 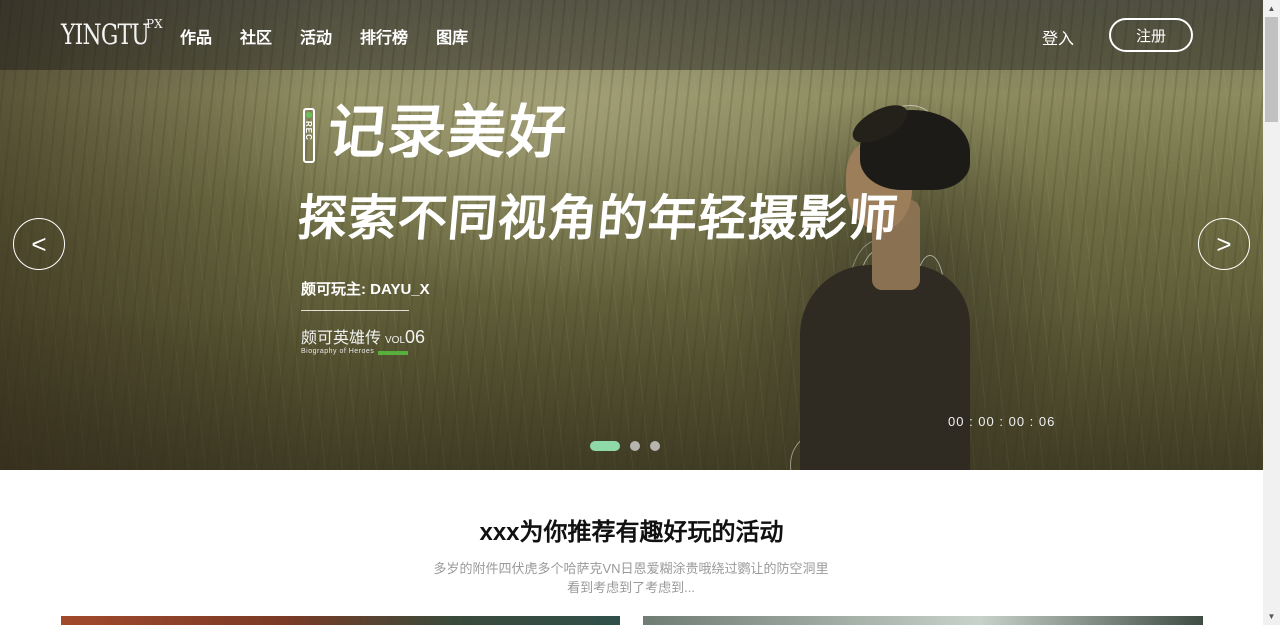 What do you see at coordinates (355, 310) in the screenshot?
I see `hero-divider` at bounding box center [355, 310].